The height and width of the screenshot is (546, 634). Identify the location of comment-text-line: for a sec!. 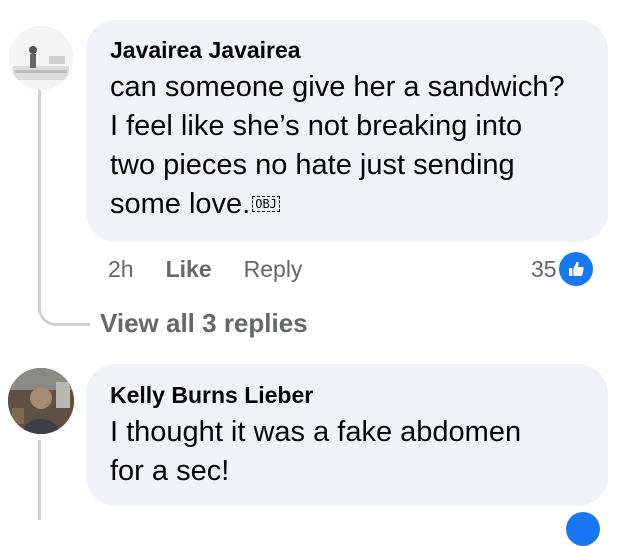
(170, 471).